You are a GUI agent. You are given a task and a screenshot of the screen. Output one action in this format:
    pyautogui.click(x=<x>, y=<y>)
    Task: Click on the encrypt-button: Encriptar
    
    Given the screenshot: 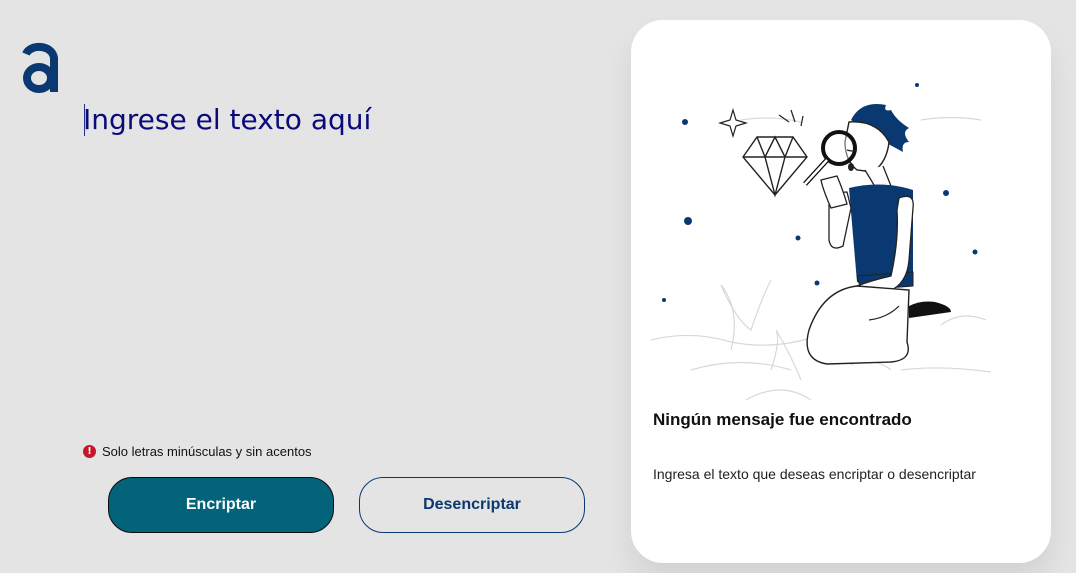 What is the action you would take?
    pyautogui.click(x=221, y=505)
    